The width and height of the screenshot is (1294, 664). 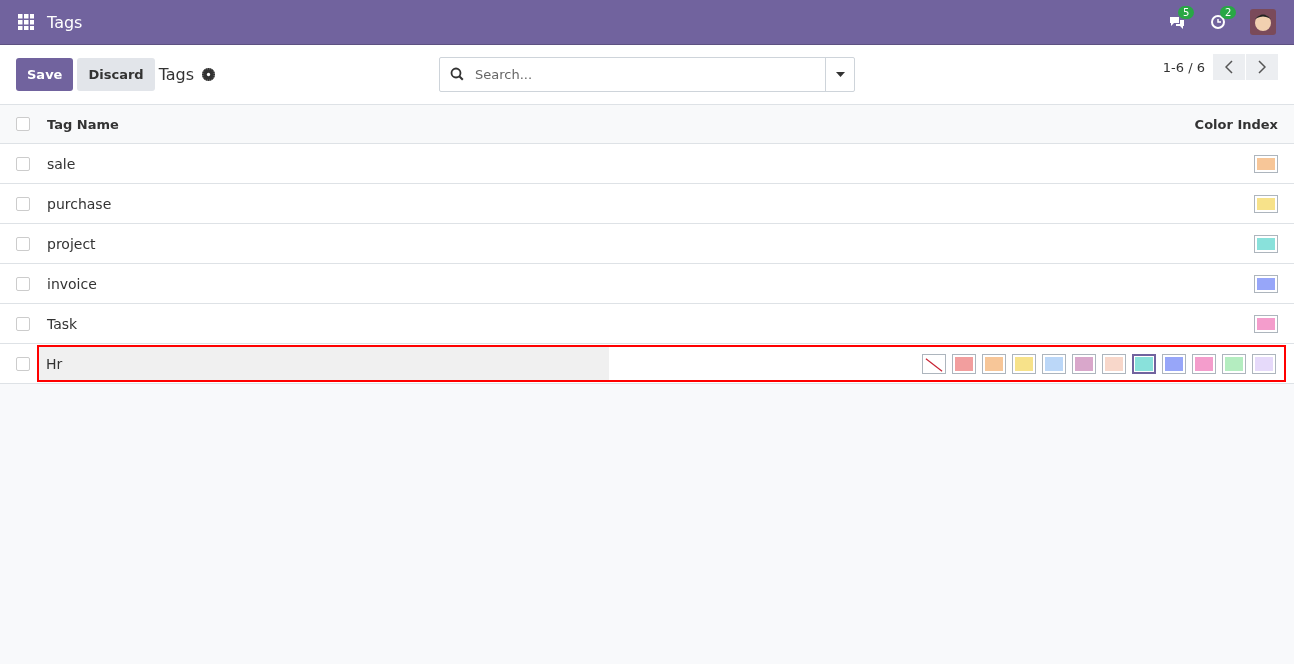 What do you see at coordinates (209, 74) in the screenshot?
I see `settings-icon` at bounding box center [209, 74].